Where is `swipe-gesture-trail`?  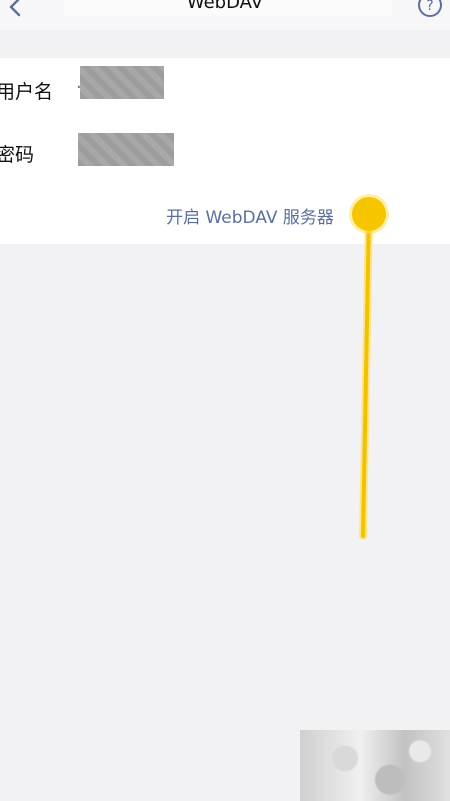
swipe-gesture-trail is located at coordinates (366, 375).